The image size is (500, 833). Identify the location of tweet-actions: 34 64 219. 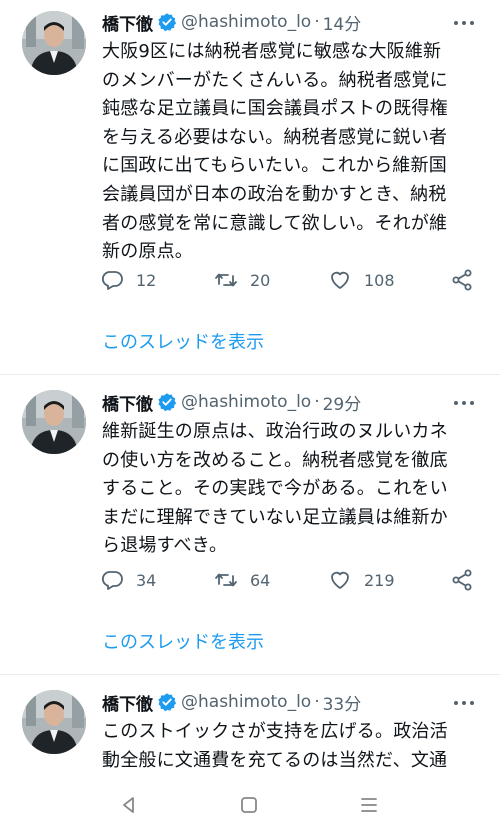
(290, 580).